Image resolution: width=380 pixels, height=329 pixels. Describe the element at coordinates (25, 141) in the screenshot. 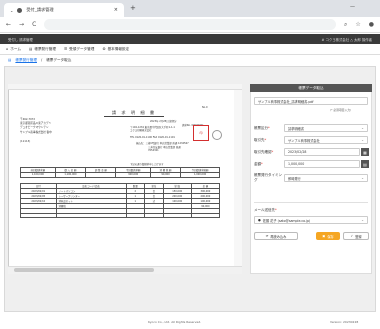

I see `recipient-code: (11113)` at that location.